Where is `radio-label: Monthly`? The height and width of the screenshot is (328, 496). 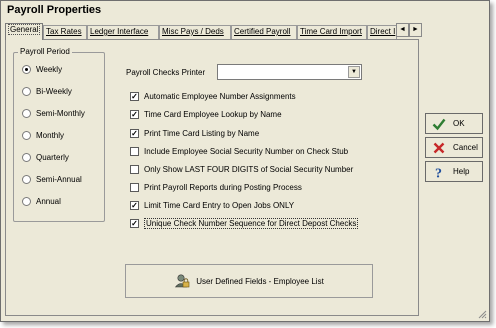
radio-label: Monthly is located at coordinates (50, 135).